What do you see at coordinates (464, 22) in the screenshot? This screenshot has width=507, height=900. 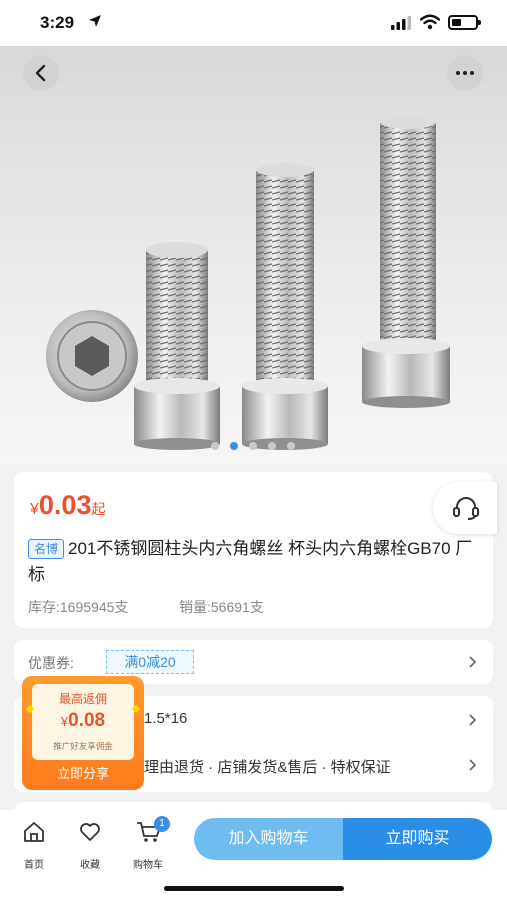 I see `battery-icon` at bounding box center [464, 22].